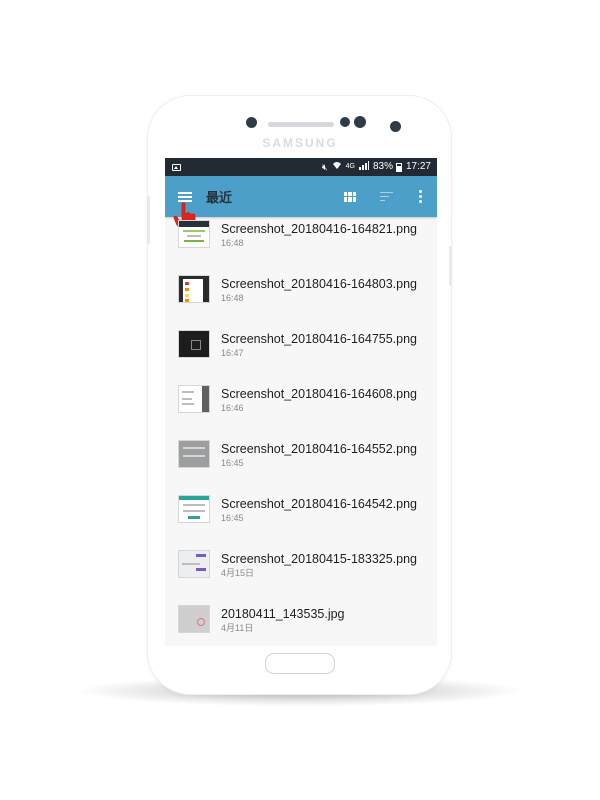  Describe the element at coordinates (450, 266) in the screenshot. I see `power-button` at that location.